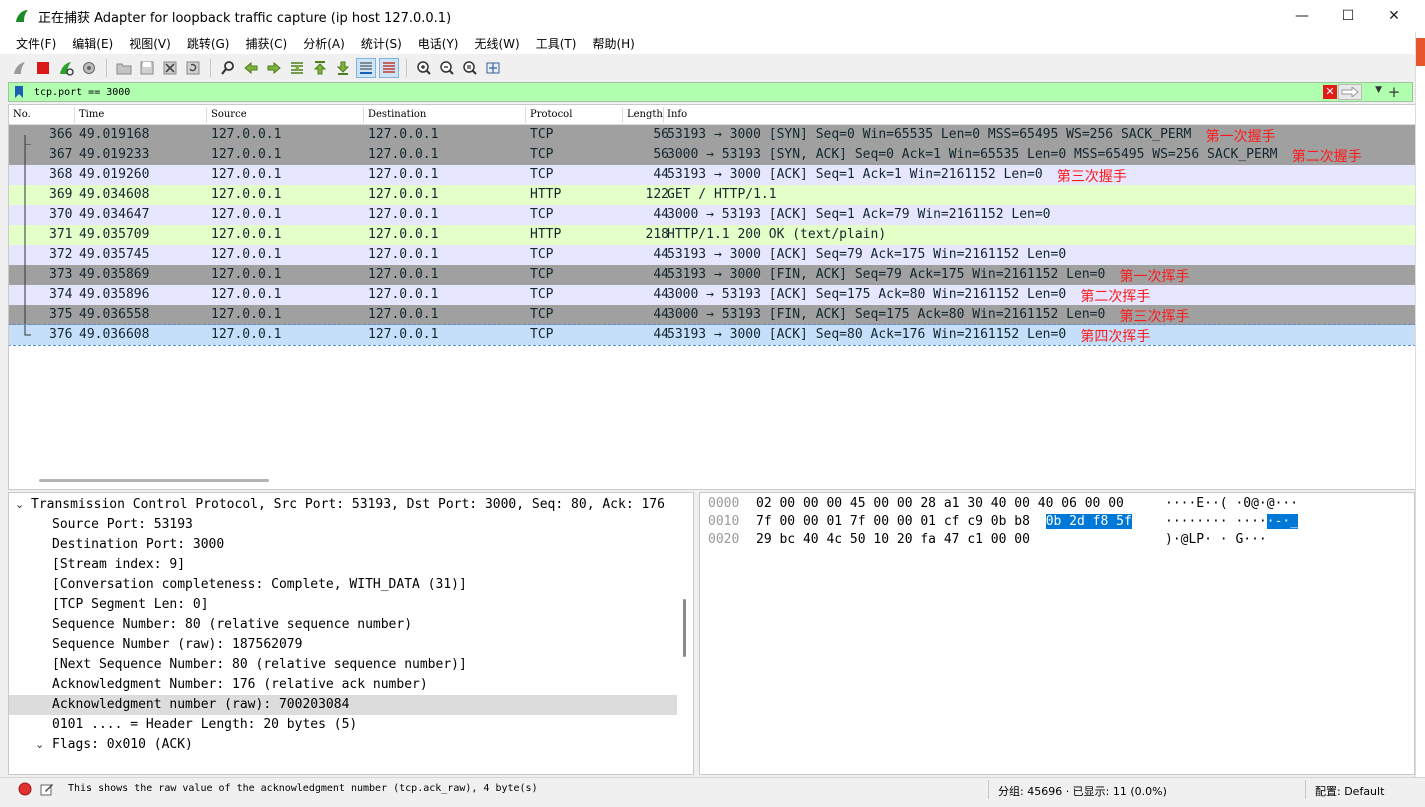  I want to click on reload-file-icon, so click(193, 68).